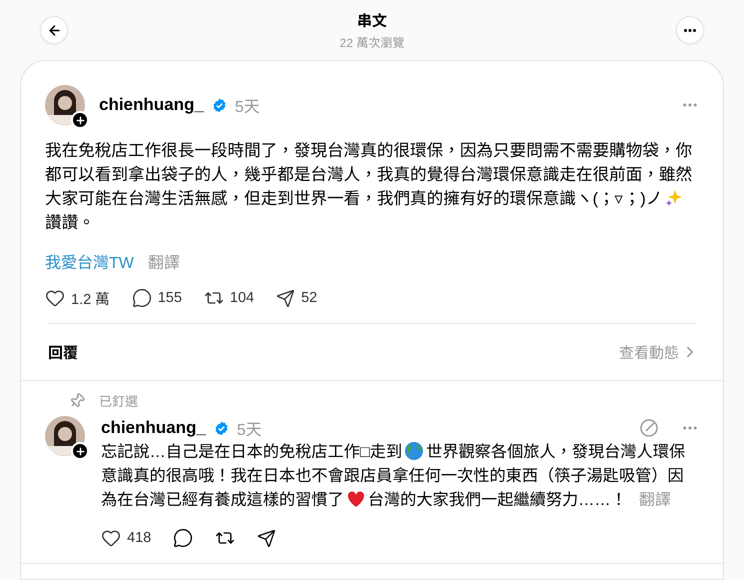  I want to click on heart-icon, so click(356, 499).